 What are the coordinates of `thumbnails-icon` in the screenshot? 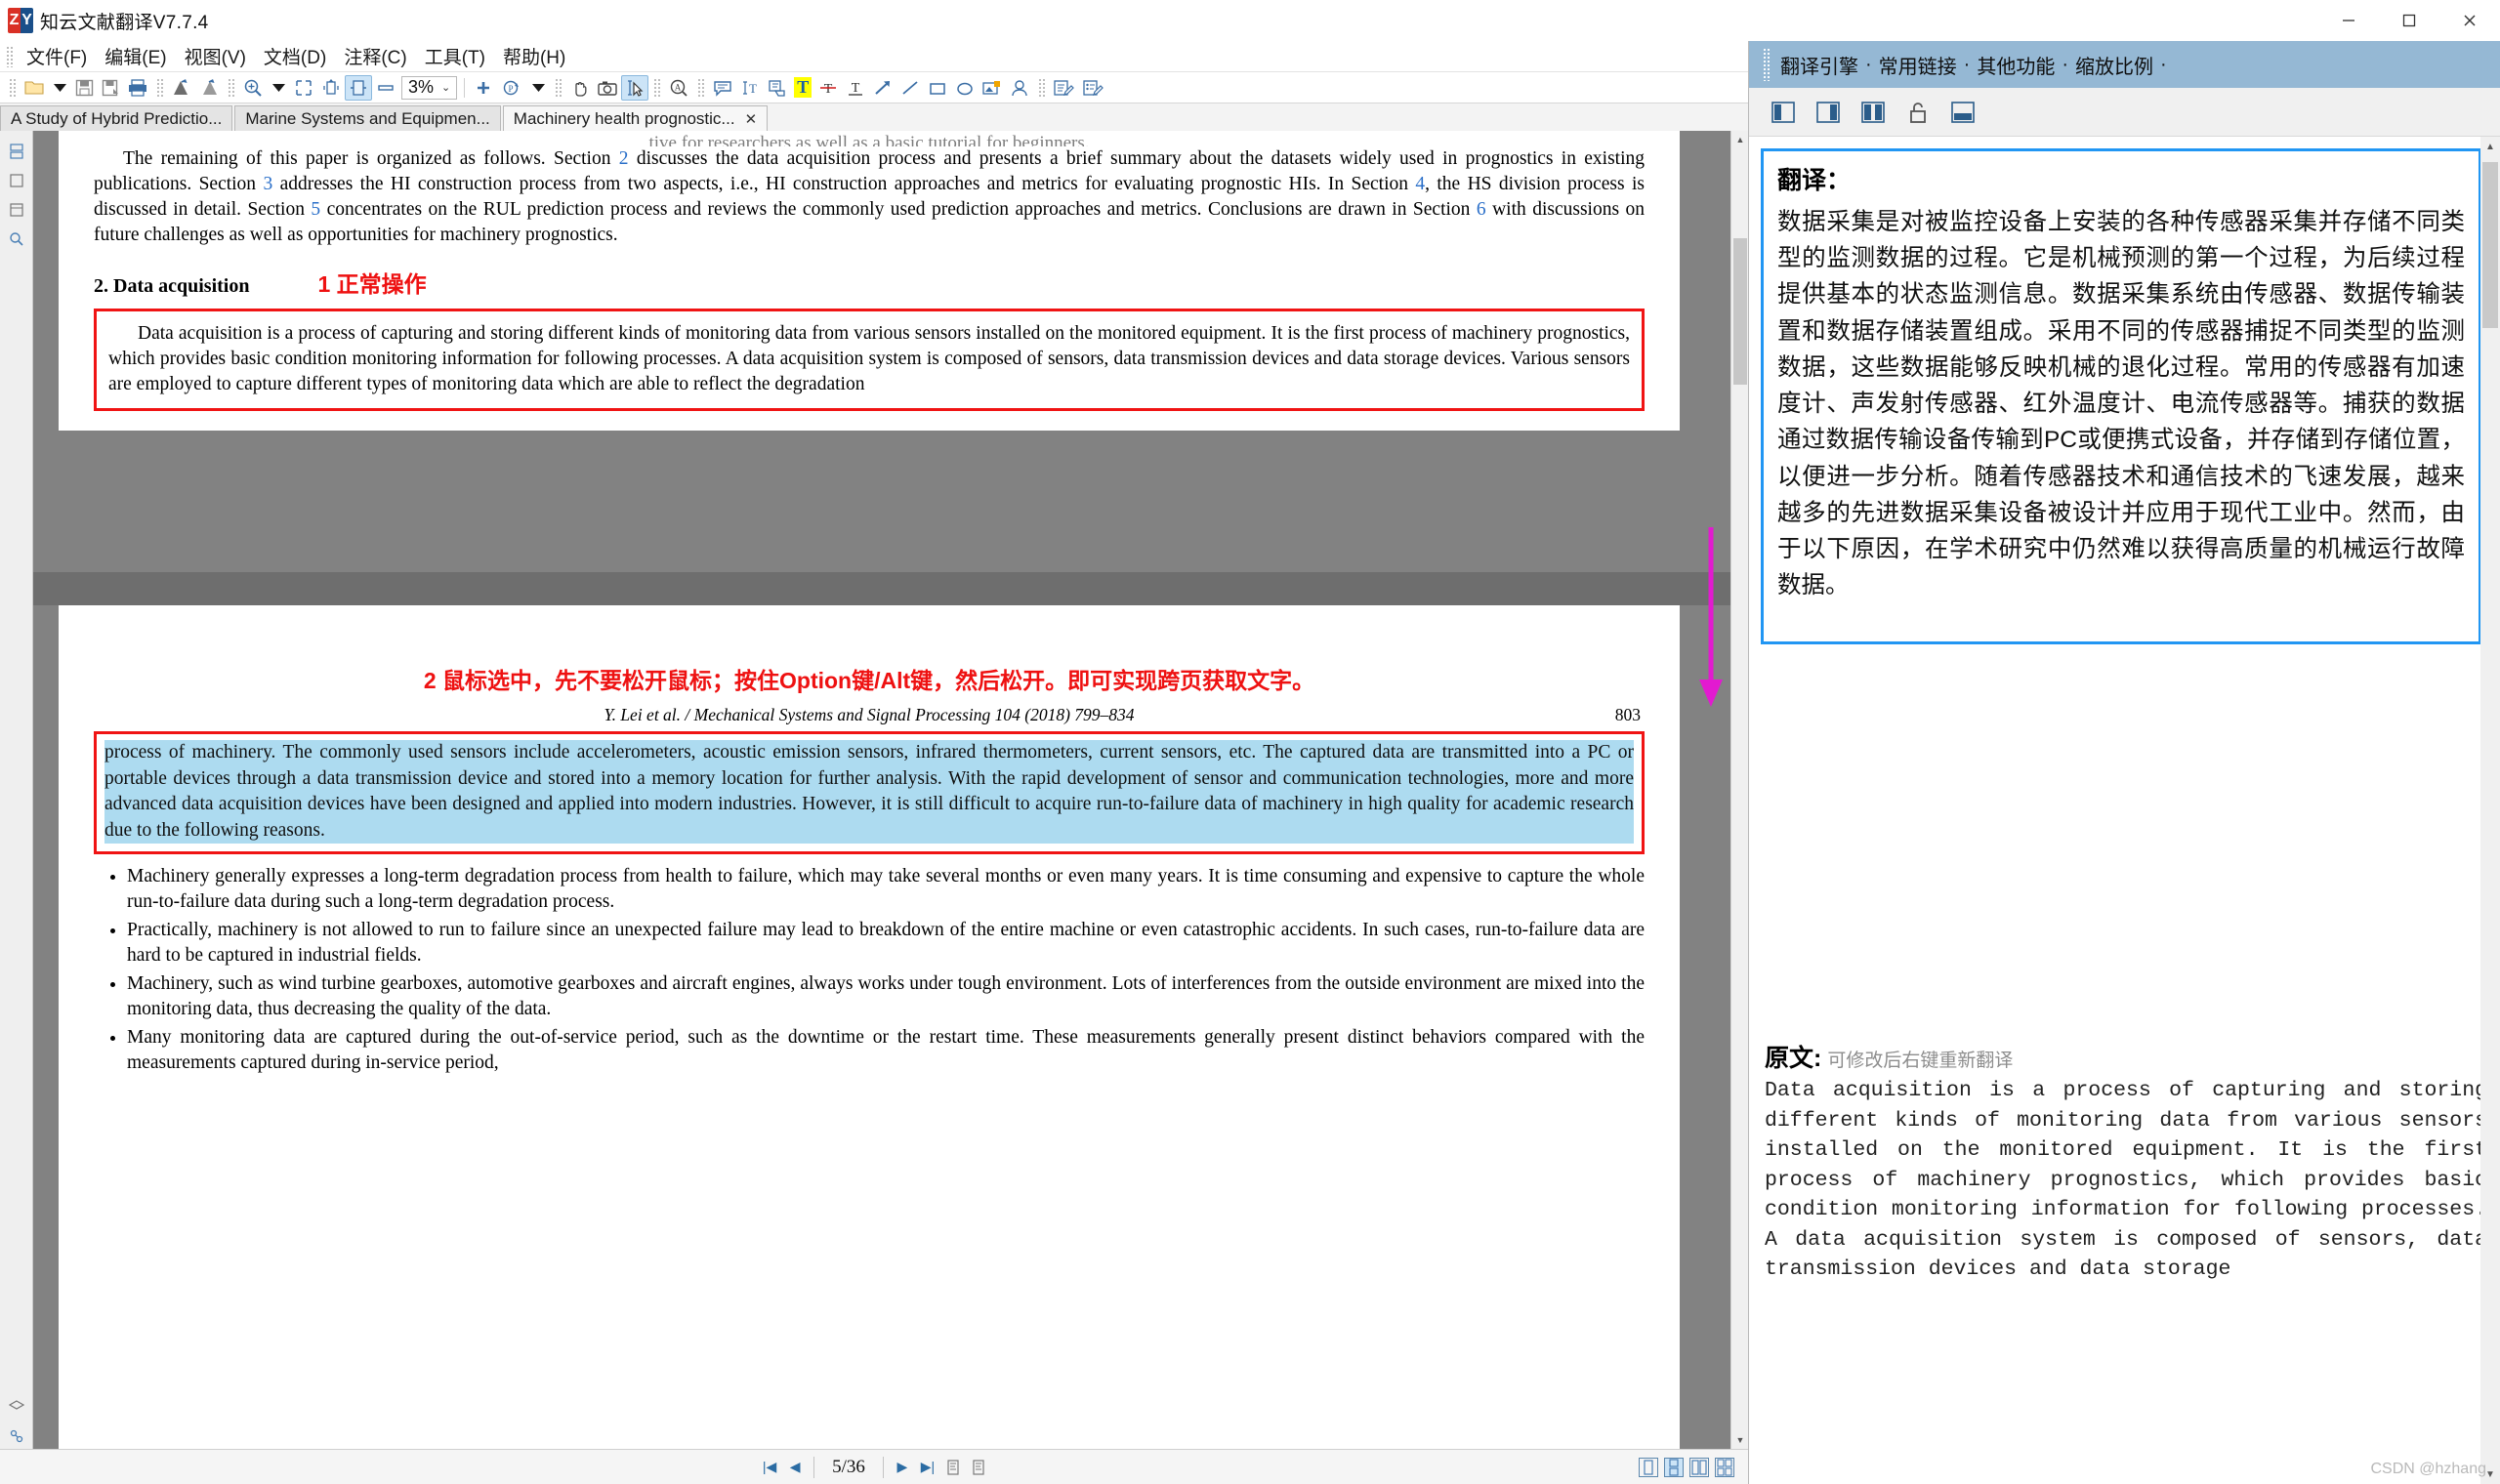 It's located at (16, 152).